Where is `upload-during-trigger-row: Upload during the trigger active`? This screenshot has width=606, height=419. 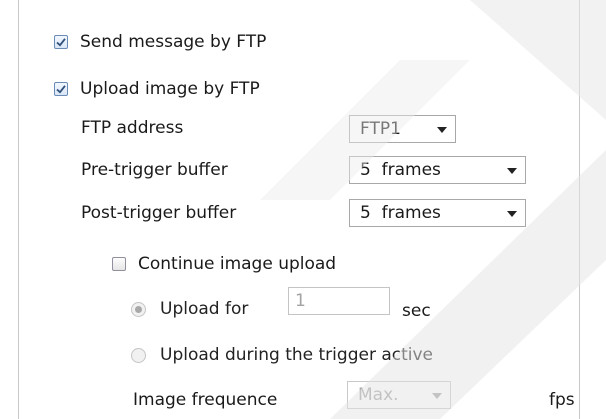
upload-during-trigger-row: Upload during the trigger active is located at coordinates (282, 355).